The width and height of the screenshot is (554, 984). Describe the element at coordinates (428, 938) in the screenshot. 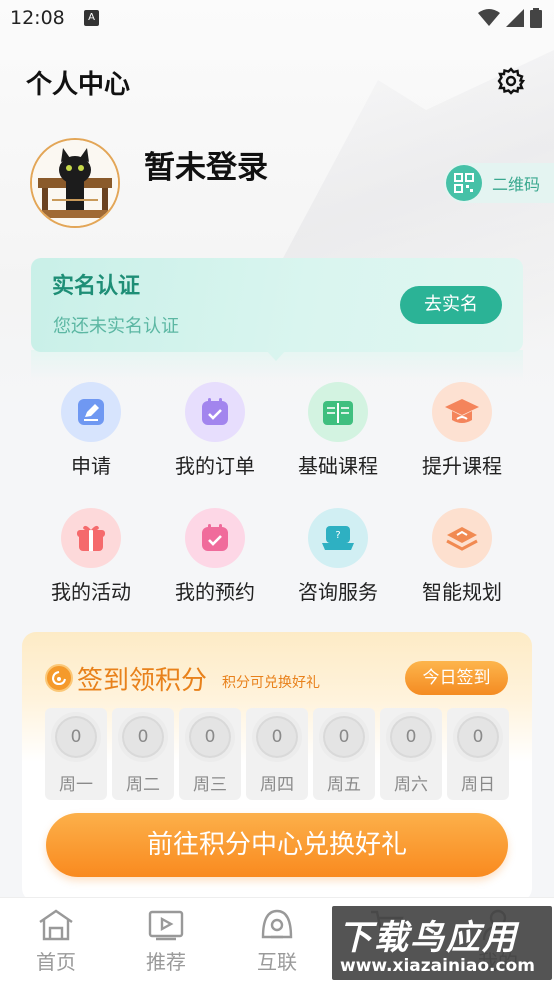

I see `watermark-title: 下载鸟应用` at that location.